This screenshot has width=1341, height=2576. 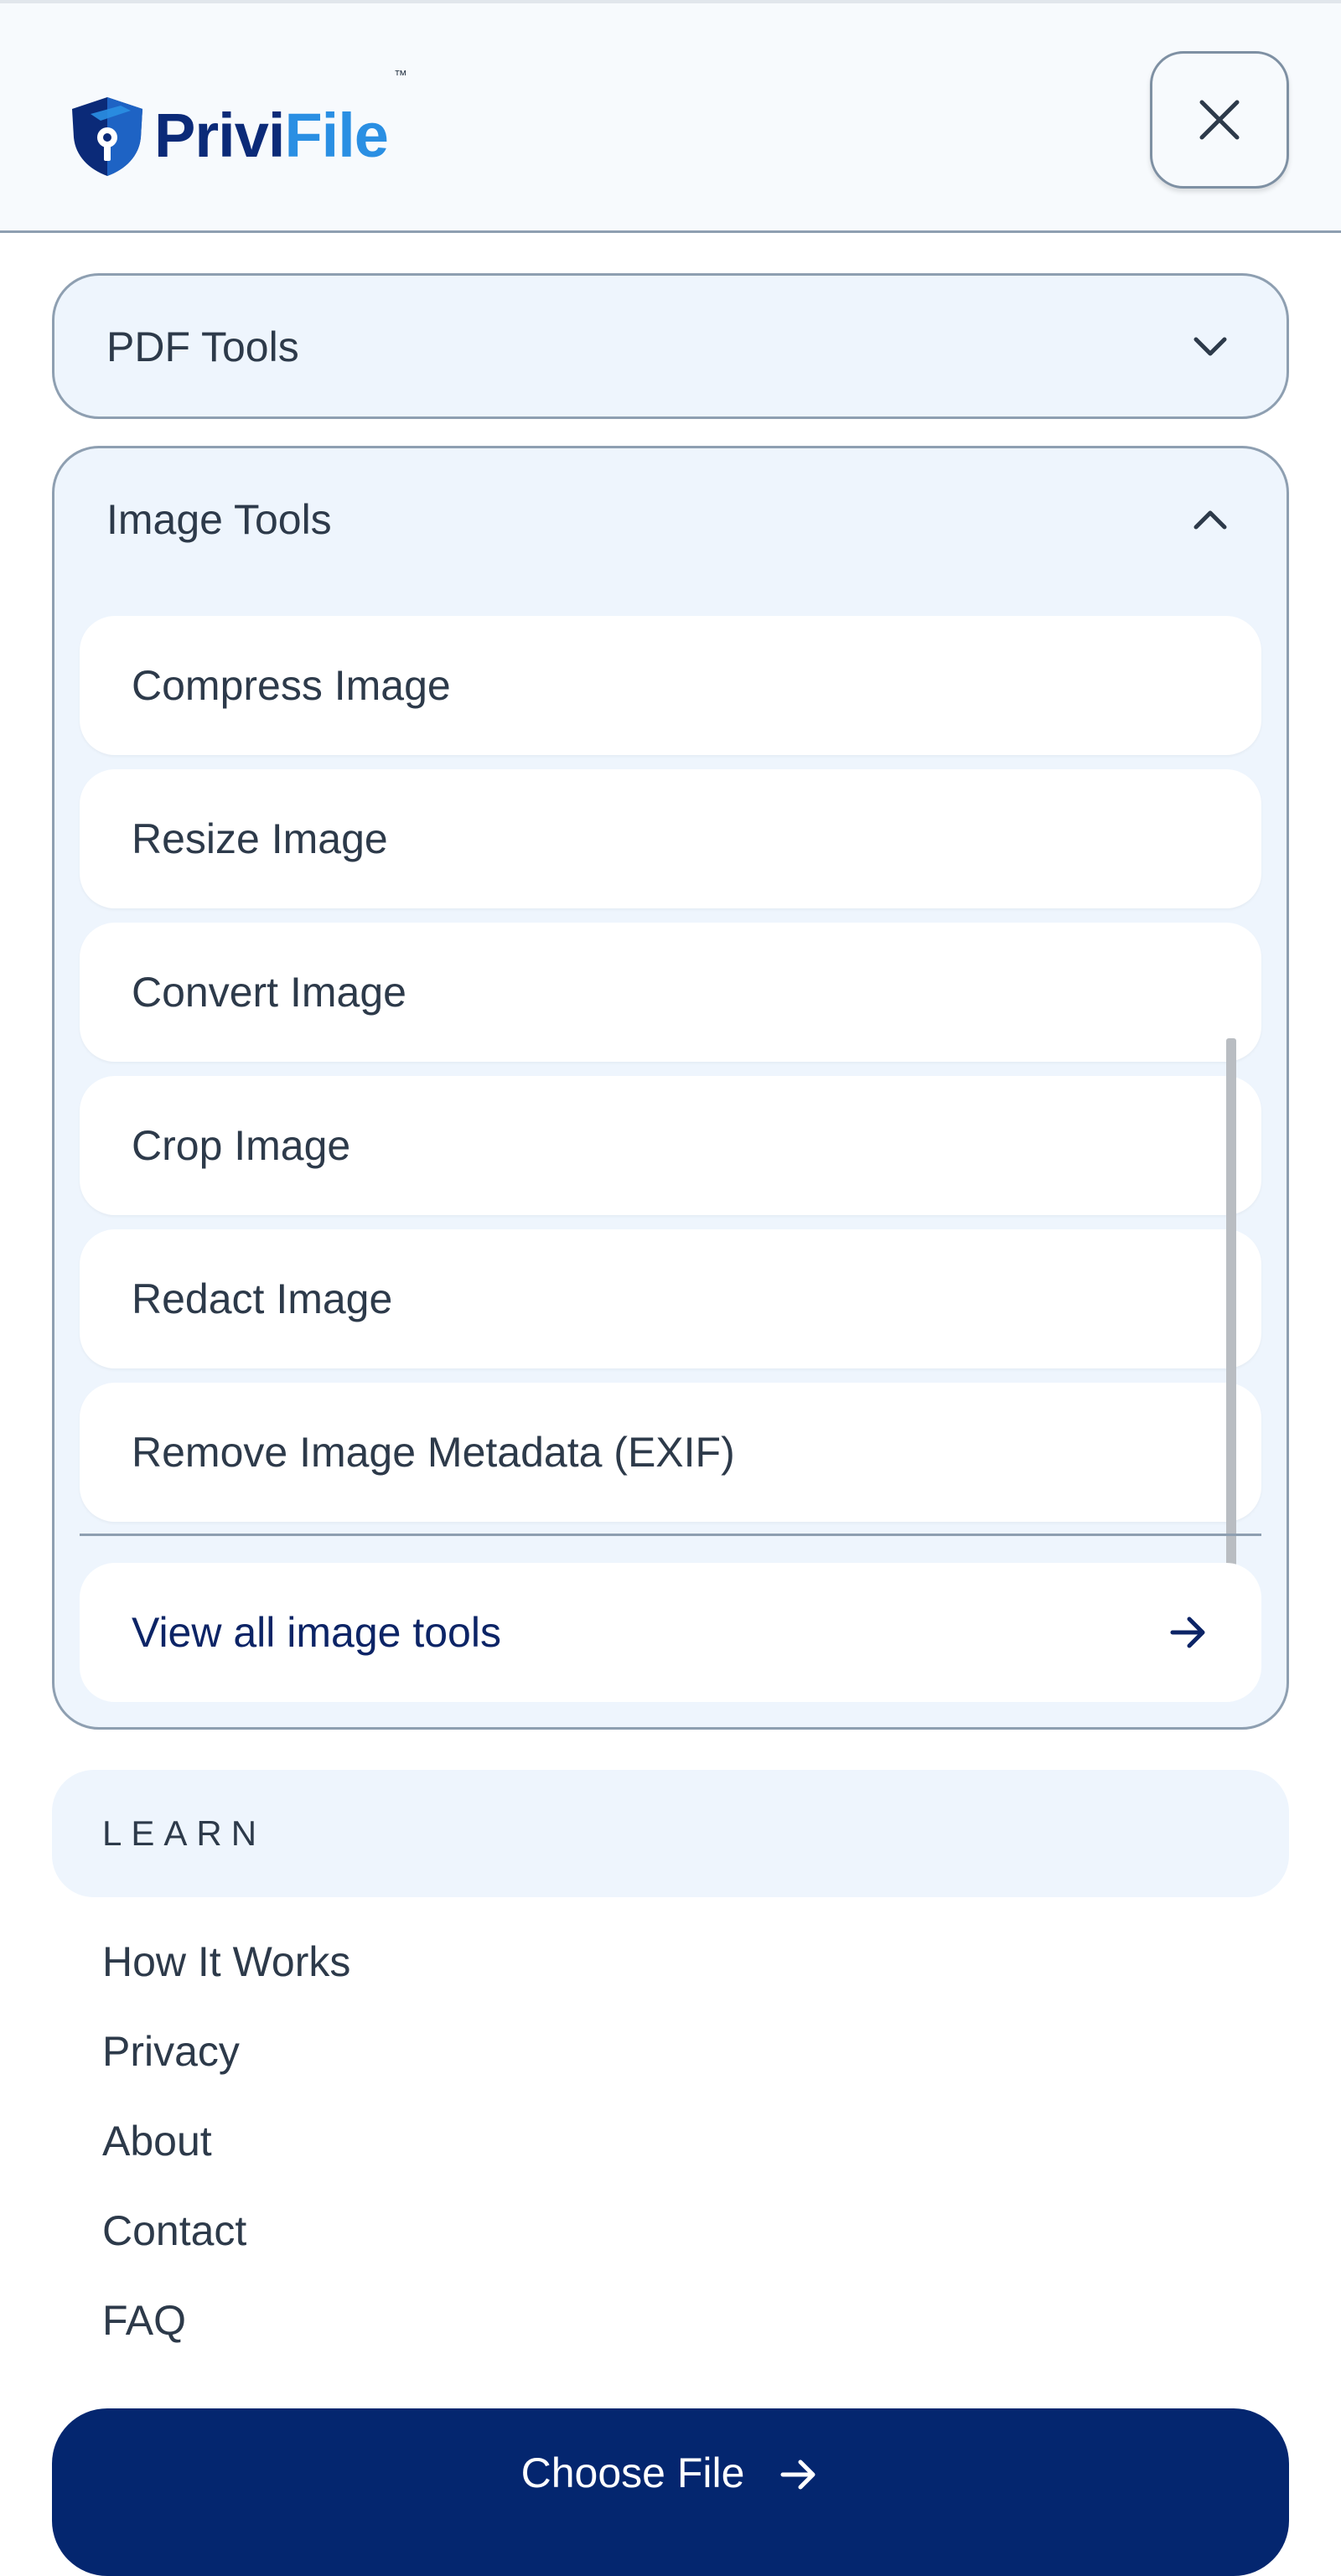 I want to click on image-tools-toggle: Image Tools, so click(x=671, y=519).